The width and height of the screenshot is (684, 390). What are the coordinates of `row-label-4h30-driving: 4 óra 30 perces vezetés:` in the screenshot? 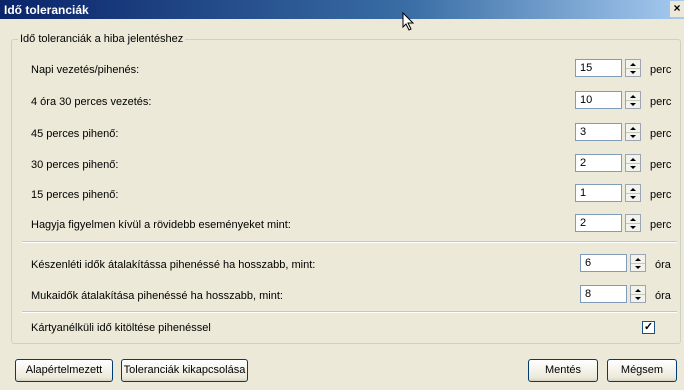 It's located at (91, 102).